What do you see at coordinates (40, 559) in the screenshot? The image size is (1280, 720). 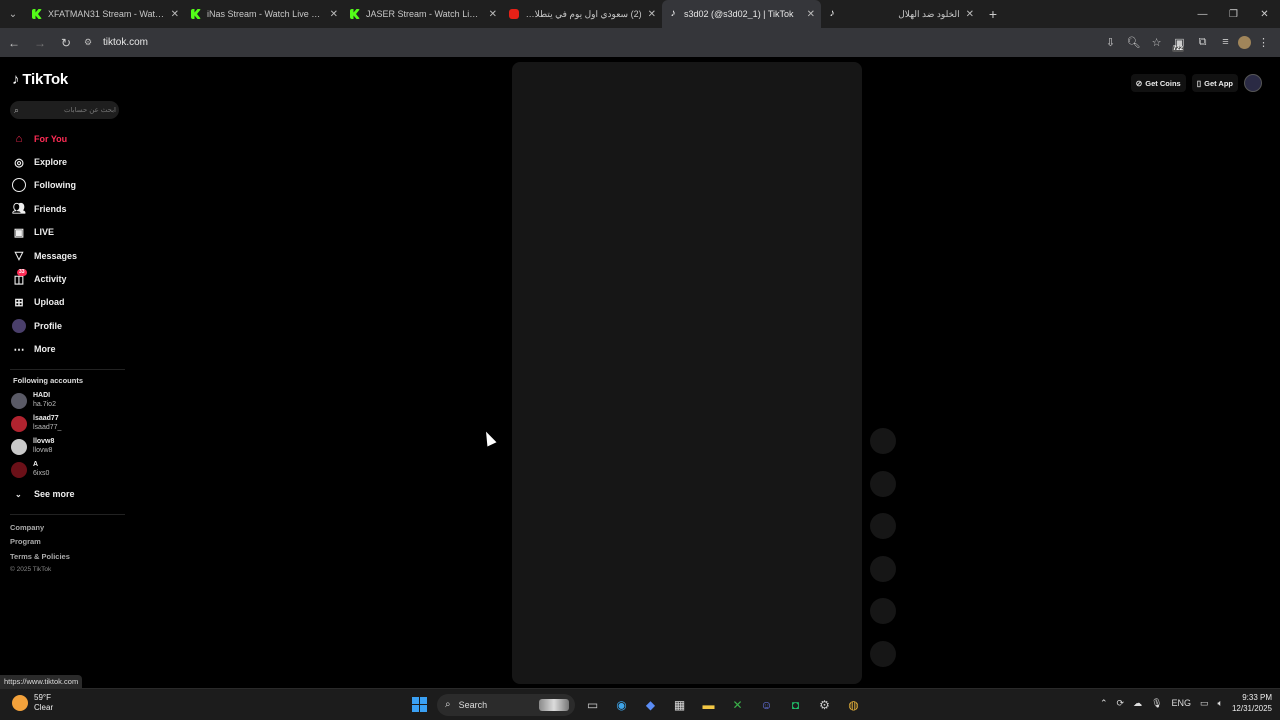 I see `footer-link-terms: Terms & Policies` at bounding box center [40, 559].